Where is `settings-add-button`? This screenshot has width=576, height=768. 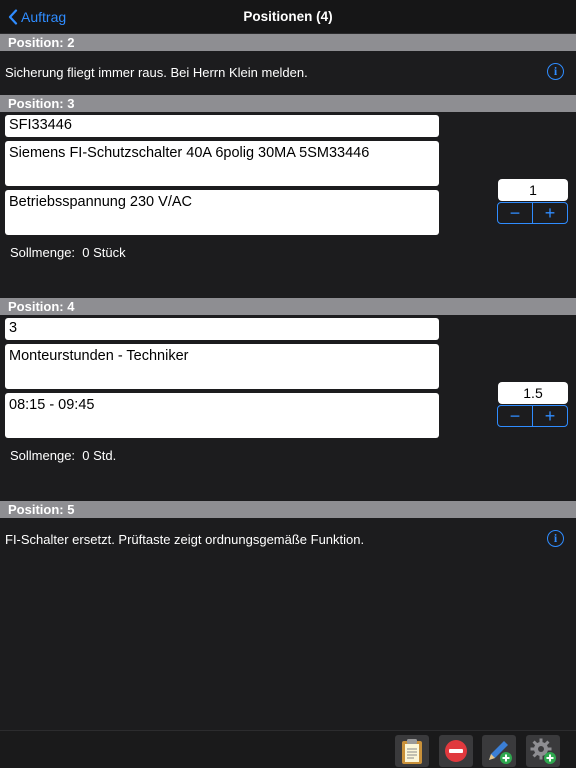 settings-add-button is located at coordinates (543, 751).